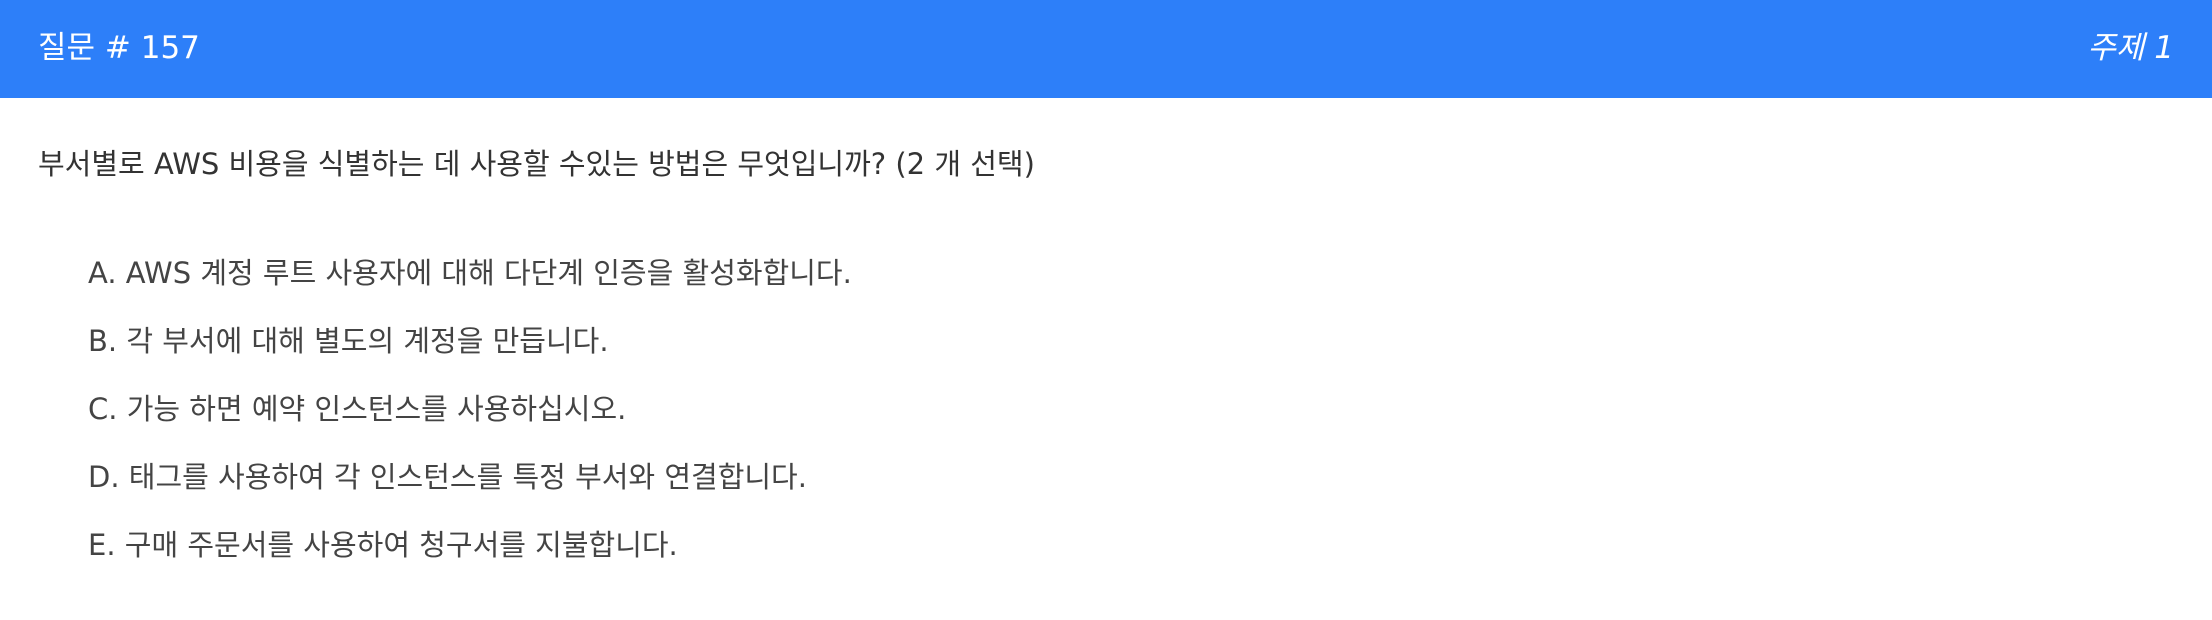  I want to click on answer-choice-a: A. AWS 계정 루트 사용자에 대해 다단계 인증을 활성화합니다., so click(470, 287).